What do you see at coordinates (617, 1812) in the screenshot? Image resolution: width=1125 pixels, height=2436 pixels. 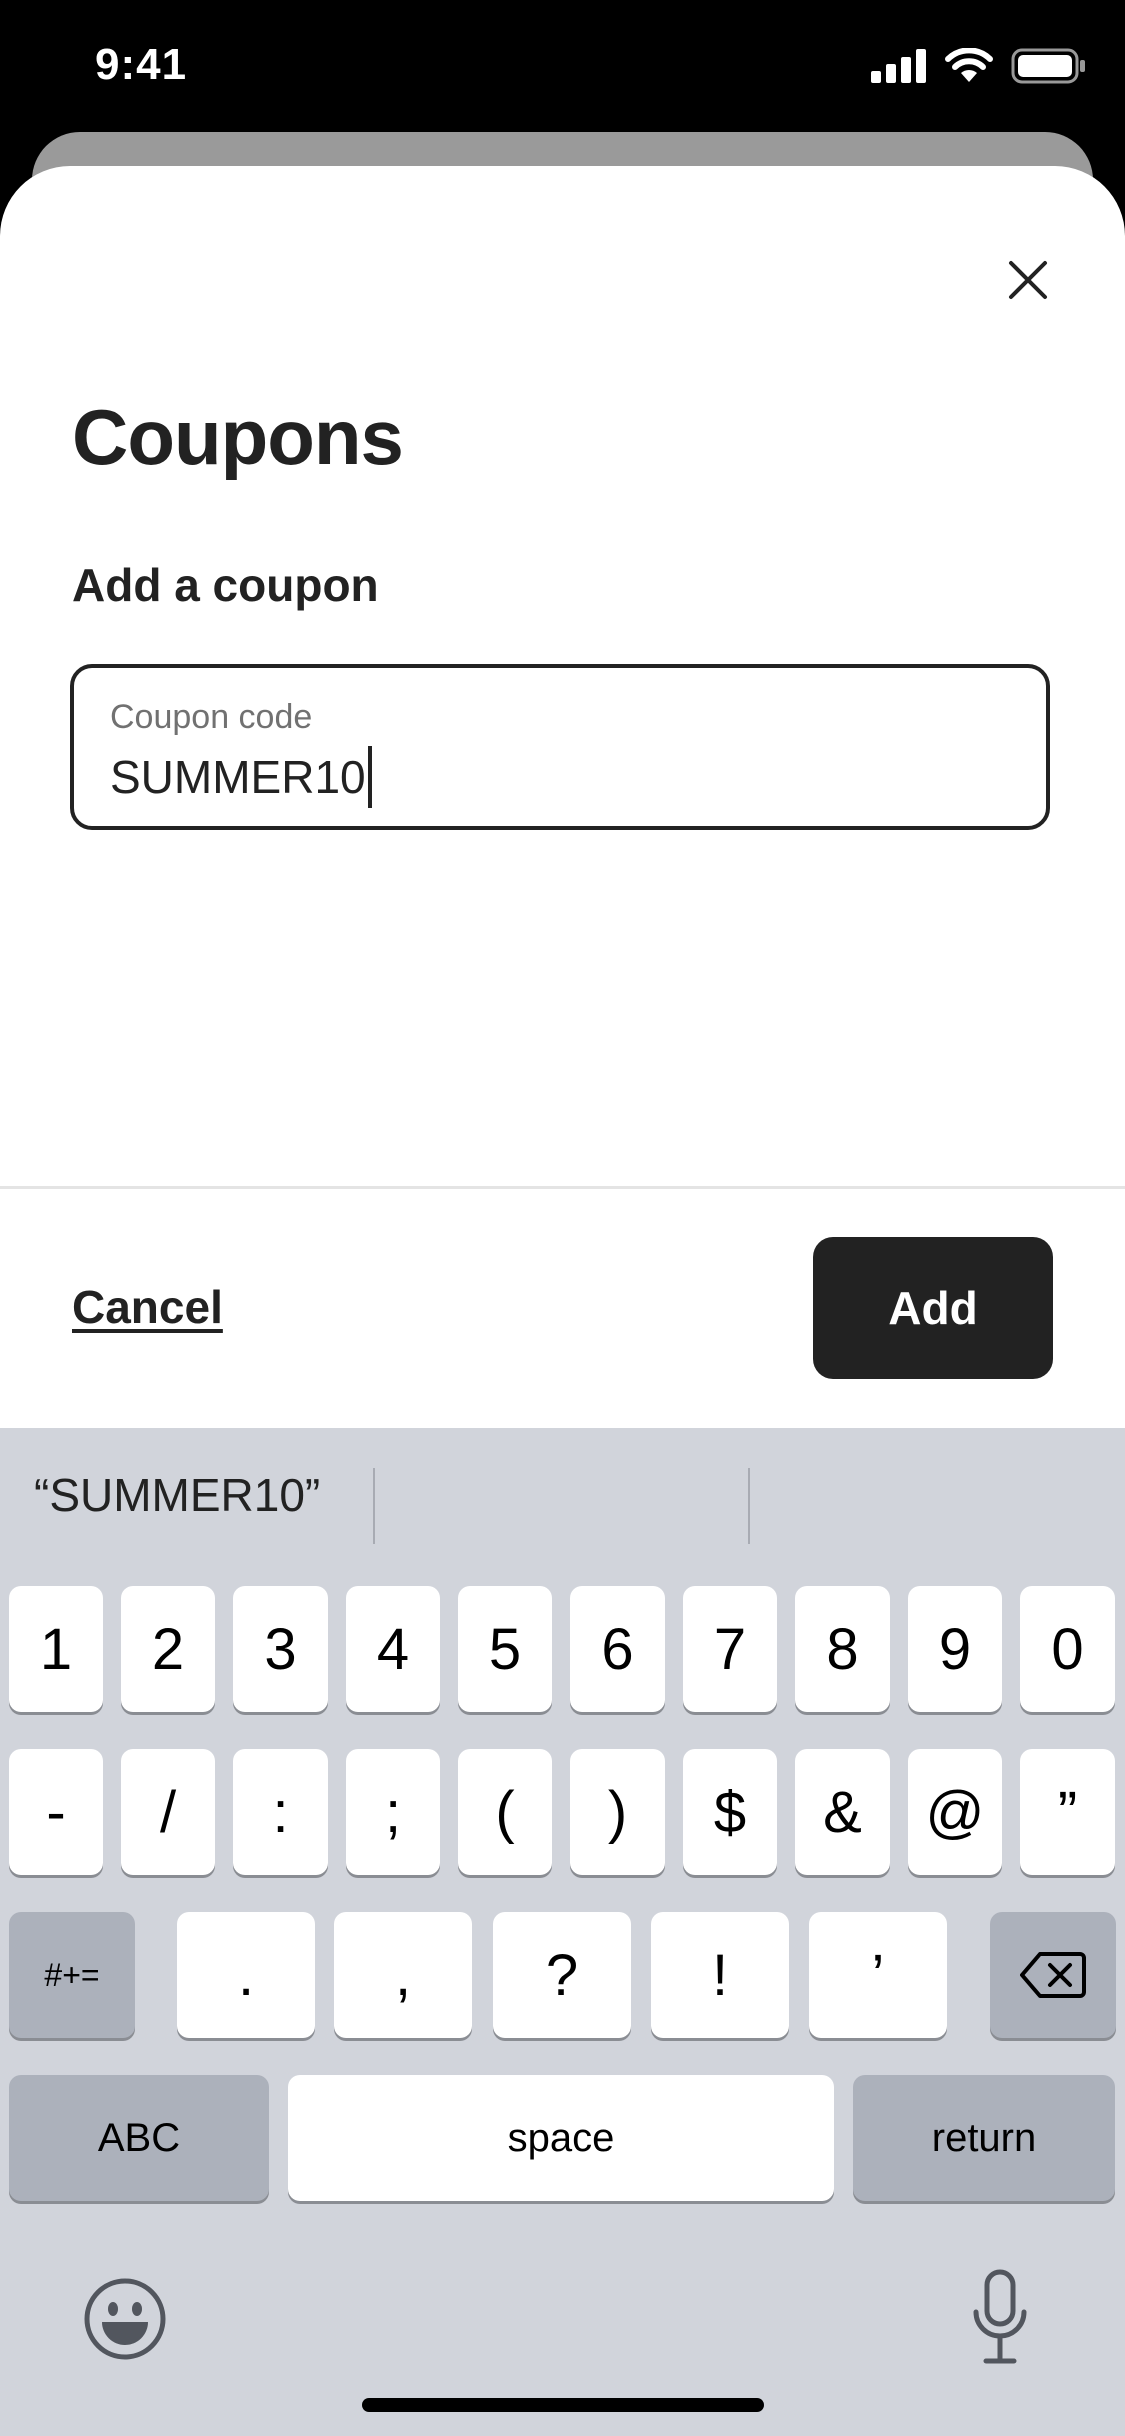 I see `key-close-paren: )` at bounding box center [617, 1812].